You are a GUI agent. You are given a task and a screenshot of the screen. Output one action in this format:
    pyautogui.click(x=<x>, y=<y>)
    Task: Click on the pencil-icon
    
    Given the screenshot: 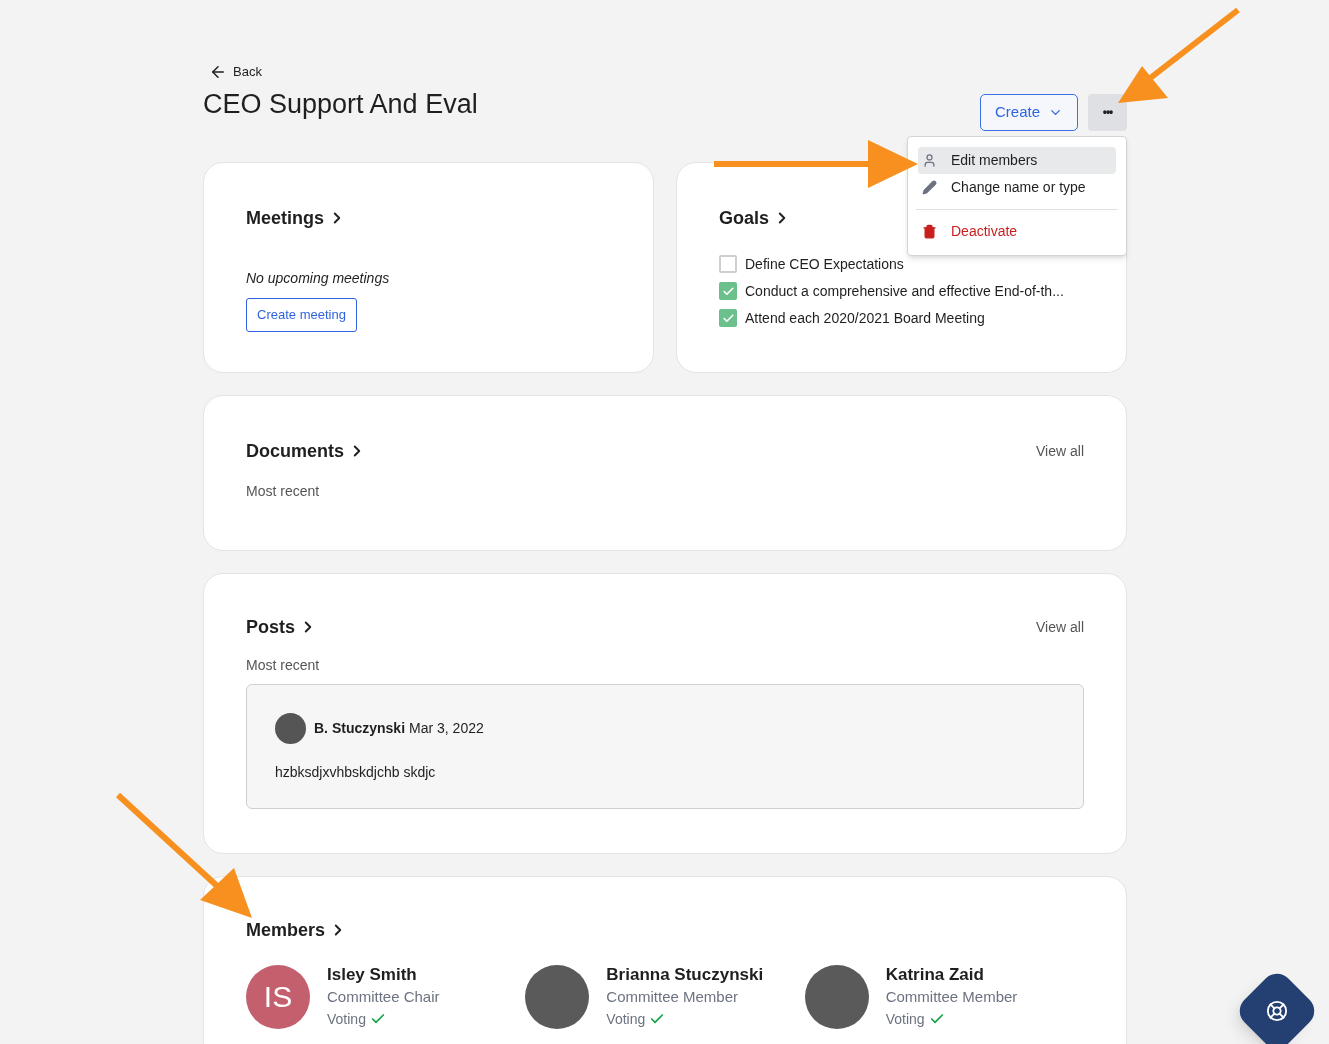 What is the action you would take?
    pyautogui.click(x=929, y=187)
    